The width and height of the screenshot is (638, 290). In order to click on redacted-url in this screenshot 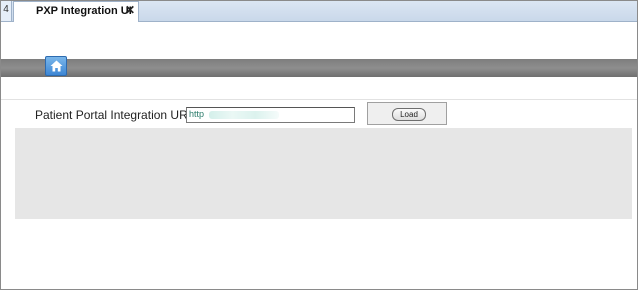, I will do `click(244, 115)`.